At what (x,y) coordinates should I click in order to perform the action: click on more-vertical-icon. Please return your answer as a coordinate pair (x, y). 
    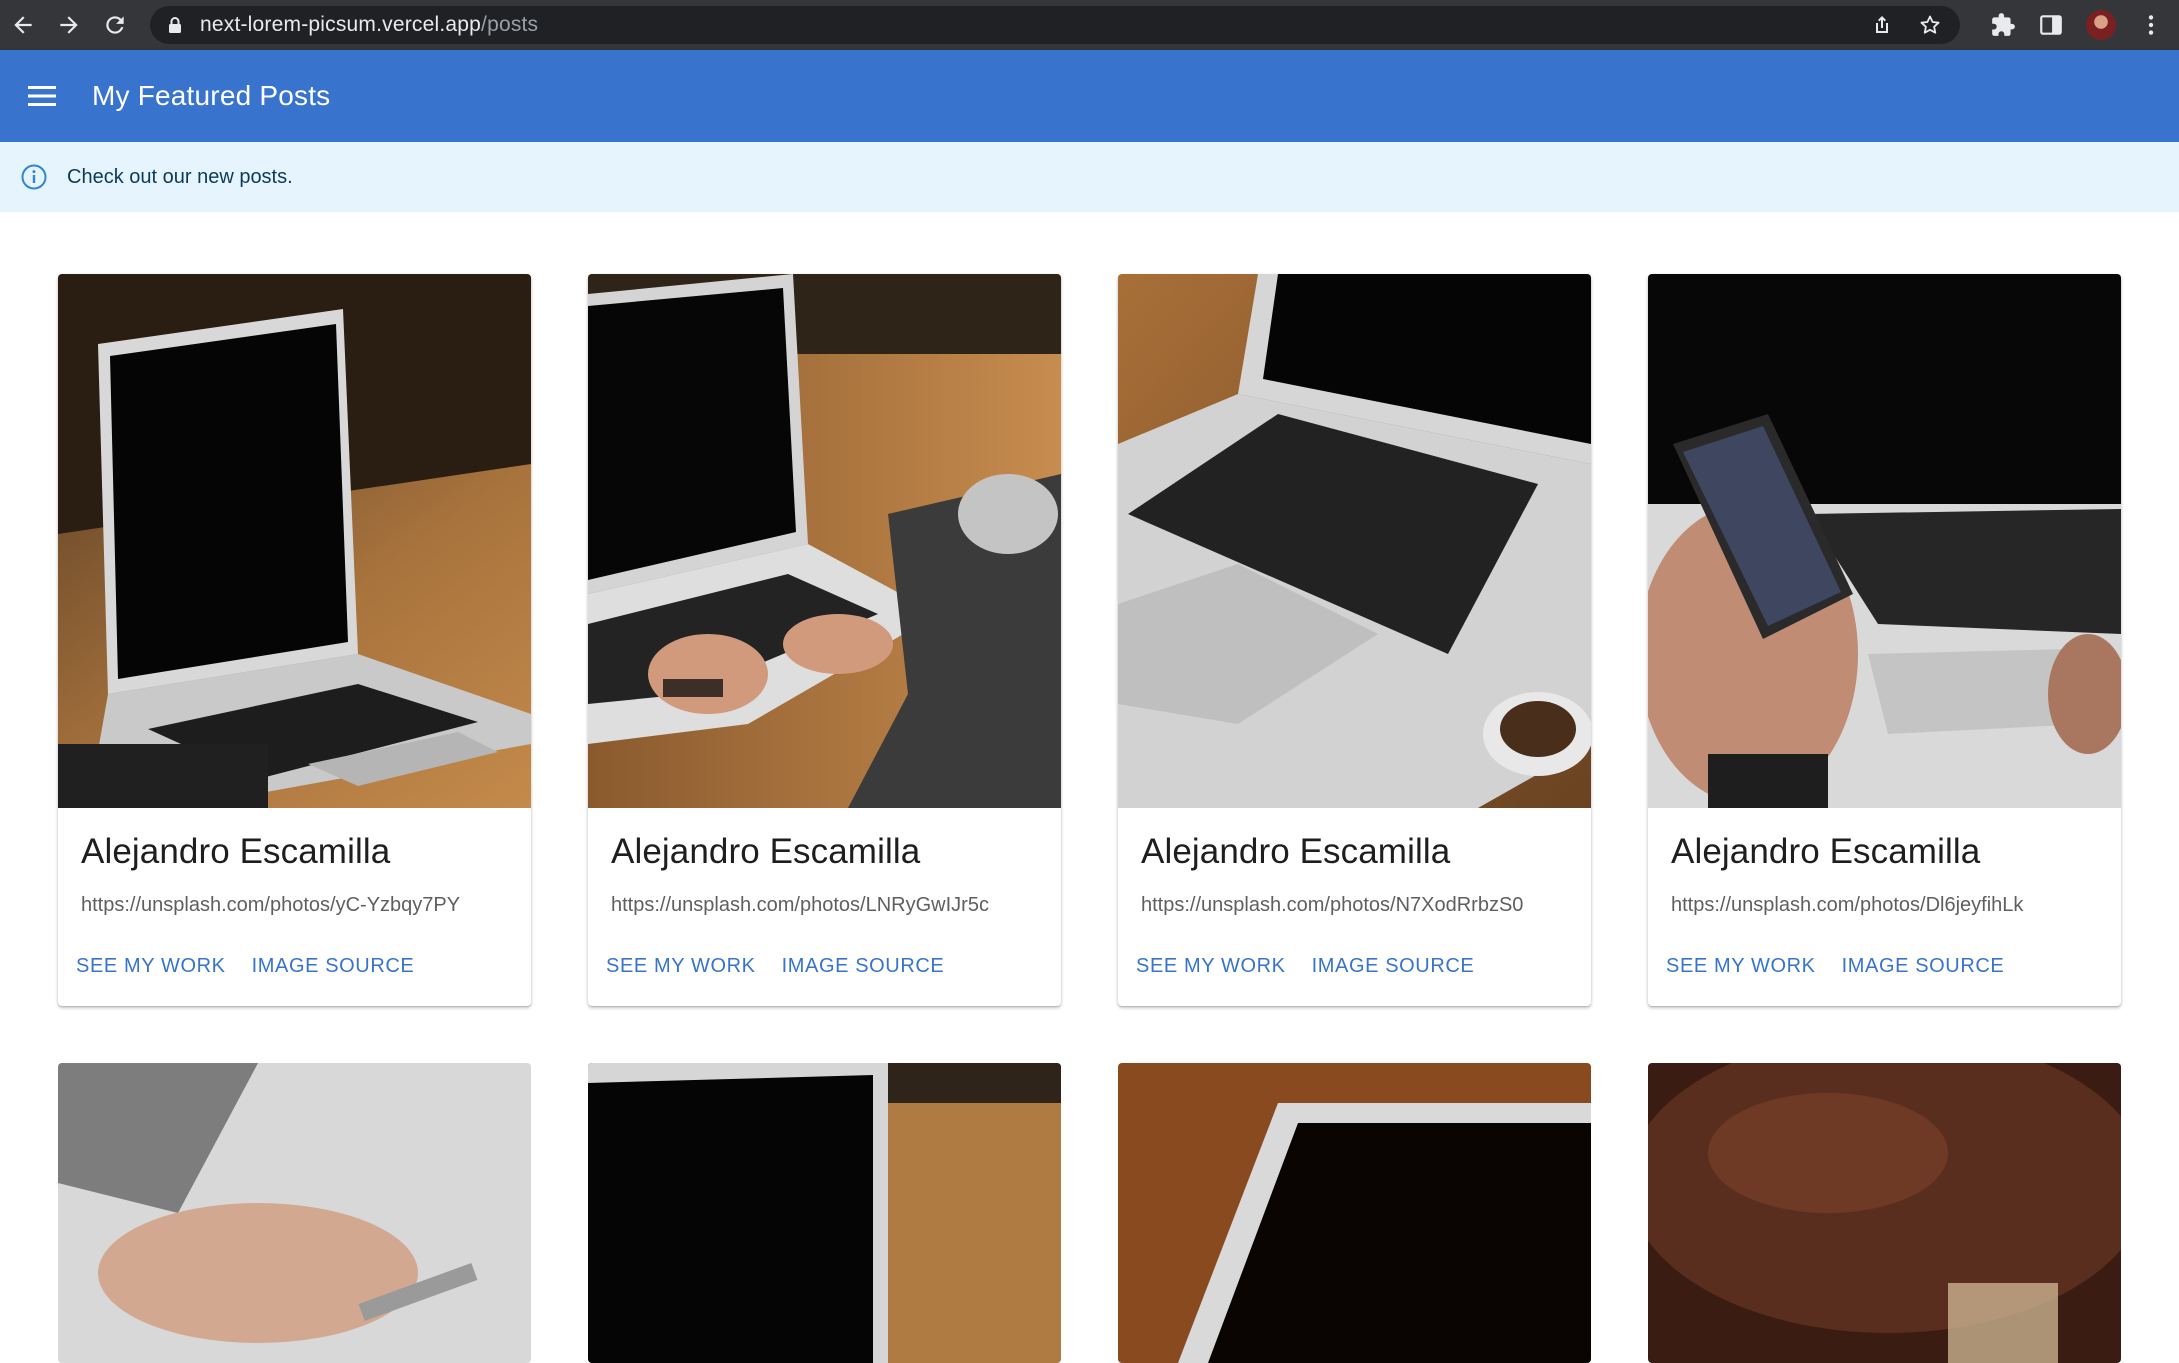
    Looking at the image, I should click on (2151, 25).